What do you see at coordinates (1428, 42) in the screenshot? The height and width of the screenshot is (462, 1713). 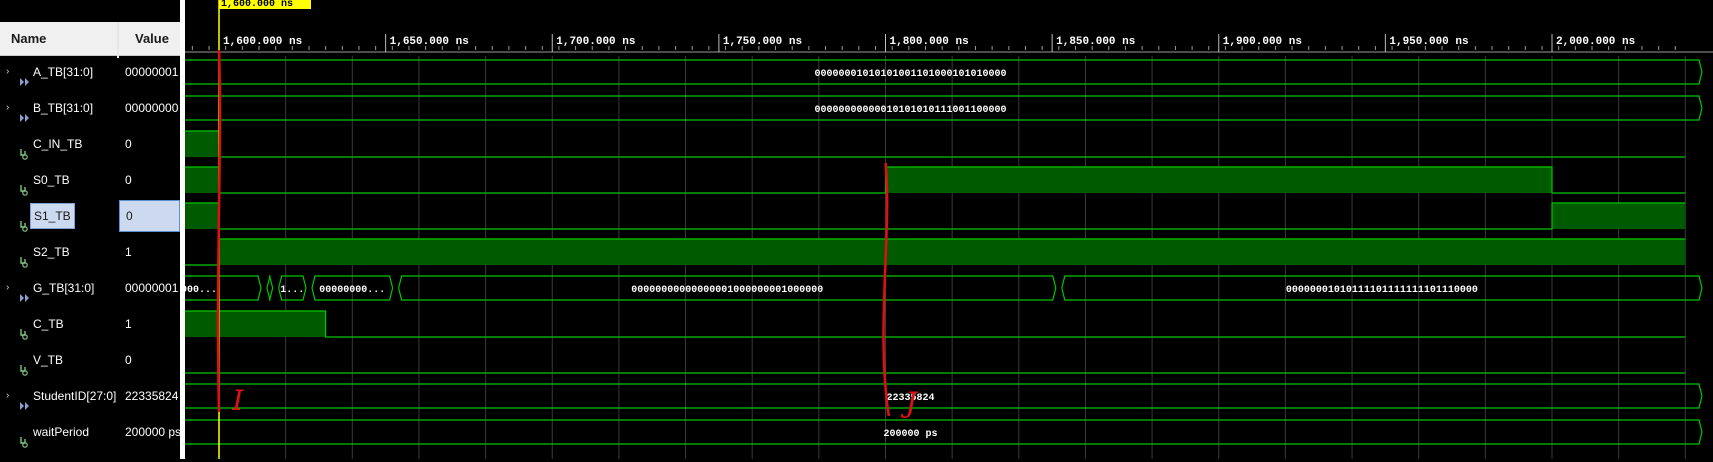 I see `time-axis-label: 1,950.000 ns` at bounding box center [1428, 42].